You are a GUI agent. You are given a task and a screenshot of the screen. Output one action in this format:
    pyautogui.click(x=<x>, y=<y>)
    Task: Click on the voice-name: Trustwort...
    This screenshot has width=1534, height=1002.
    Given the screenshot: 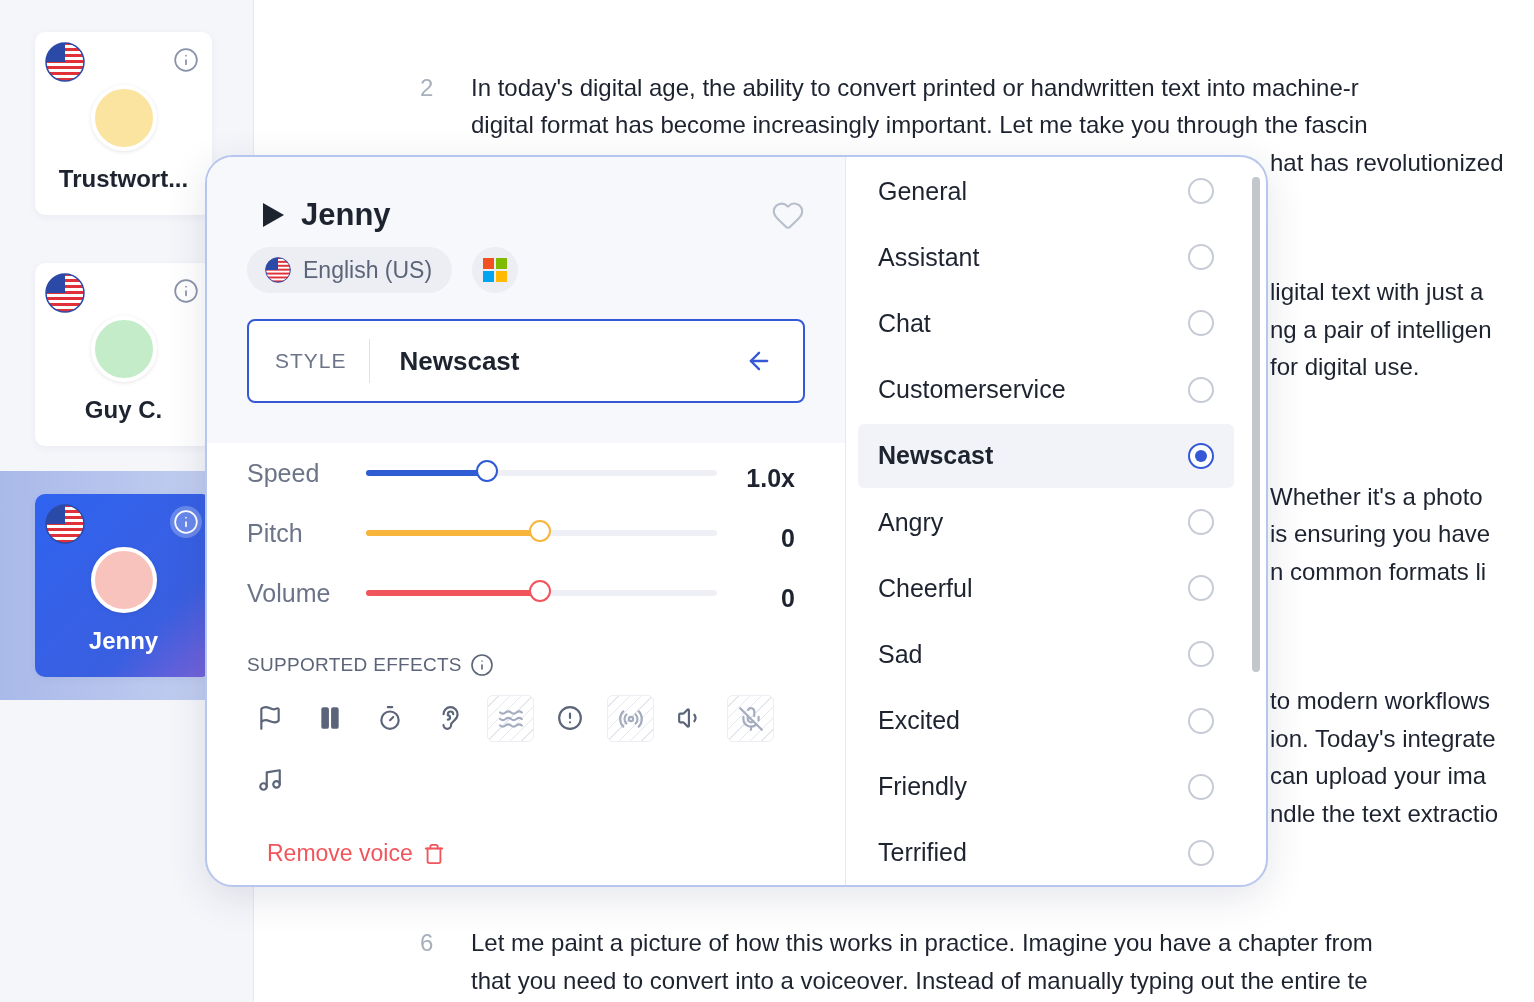 What is the action you would take?
    pyautogui.click(x=123, y=179)
    